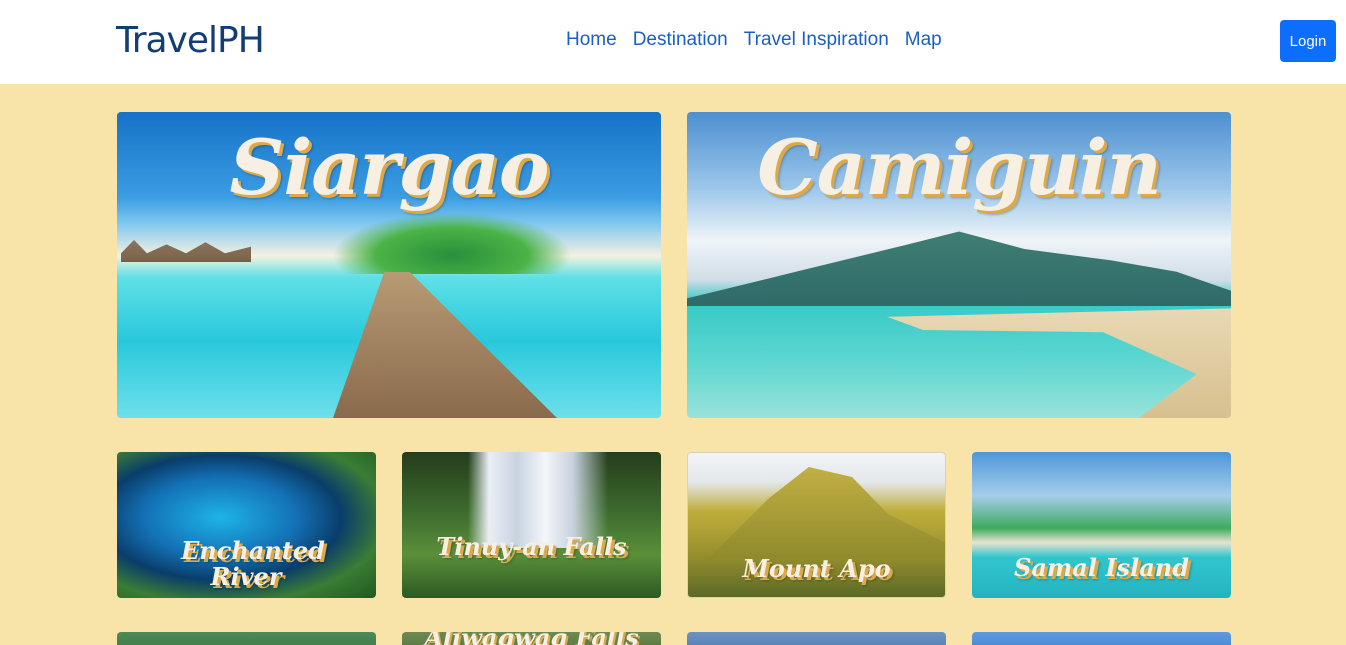  Describe the element at coordinates (186, 251) in the screenshot. I see `huts-image` at that location.